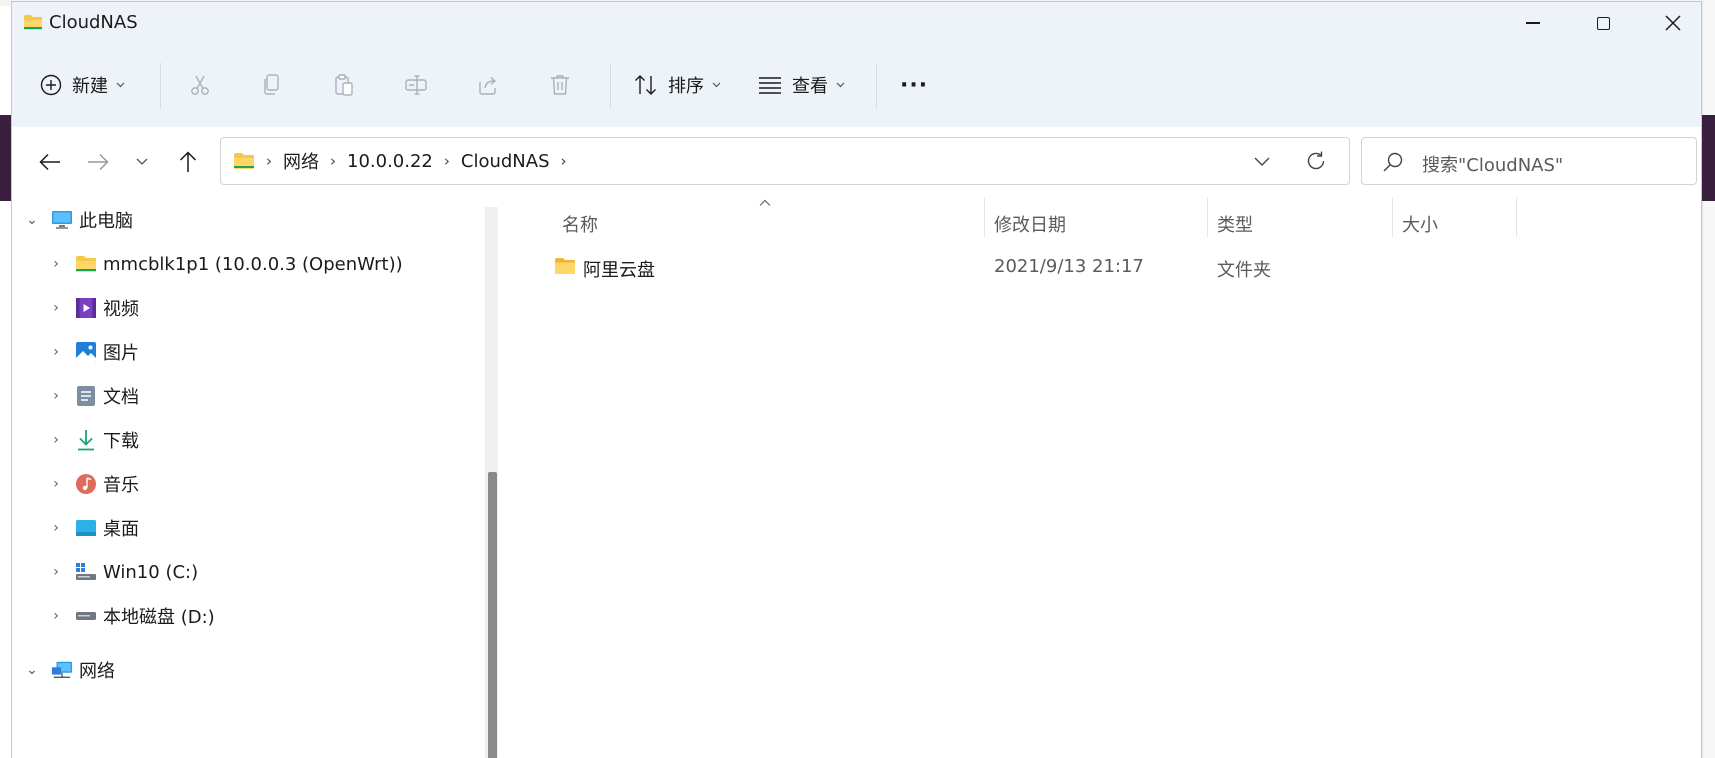 The width and height of the screenshot is (1715, 758). What do you see at coordinates (77, 220) in the screenshot?
I see `nav-item-this-pc: ⌄ 此电脑` at bounding box center [77, 220].